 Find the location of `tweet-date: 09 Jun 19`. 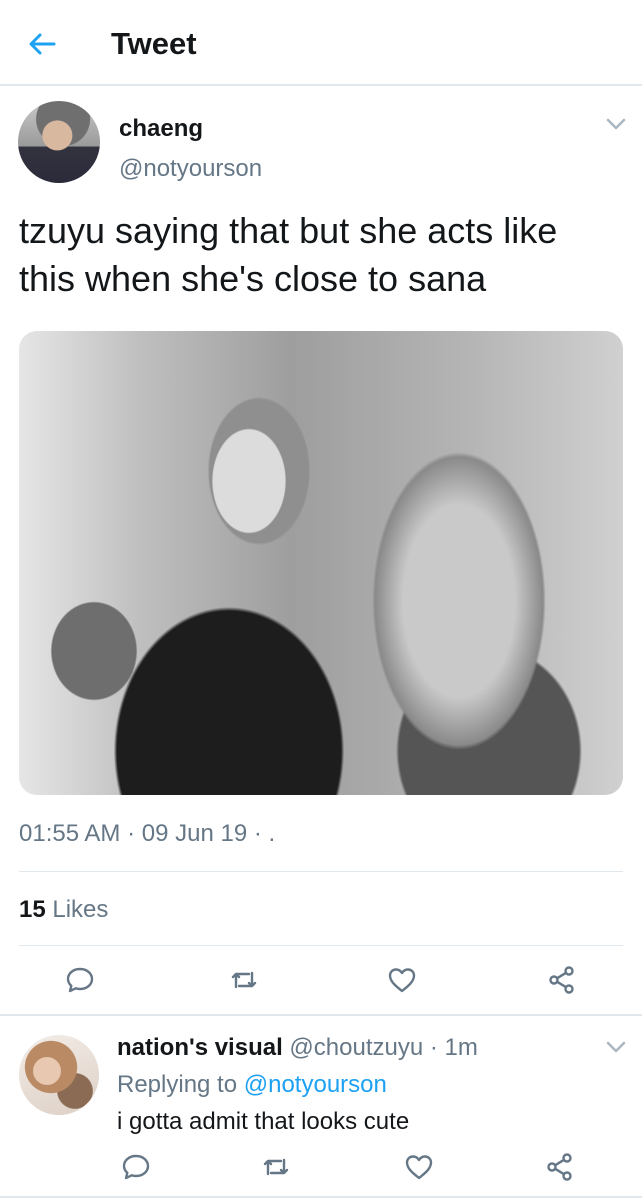

tweet-date: 09 Jun 19 is located at coordinates (194, 833).